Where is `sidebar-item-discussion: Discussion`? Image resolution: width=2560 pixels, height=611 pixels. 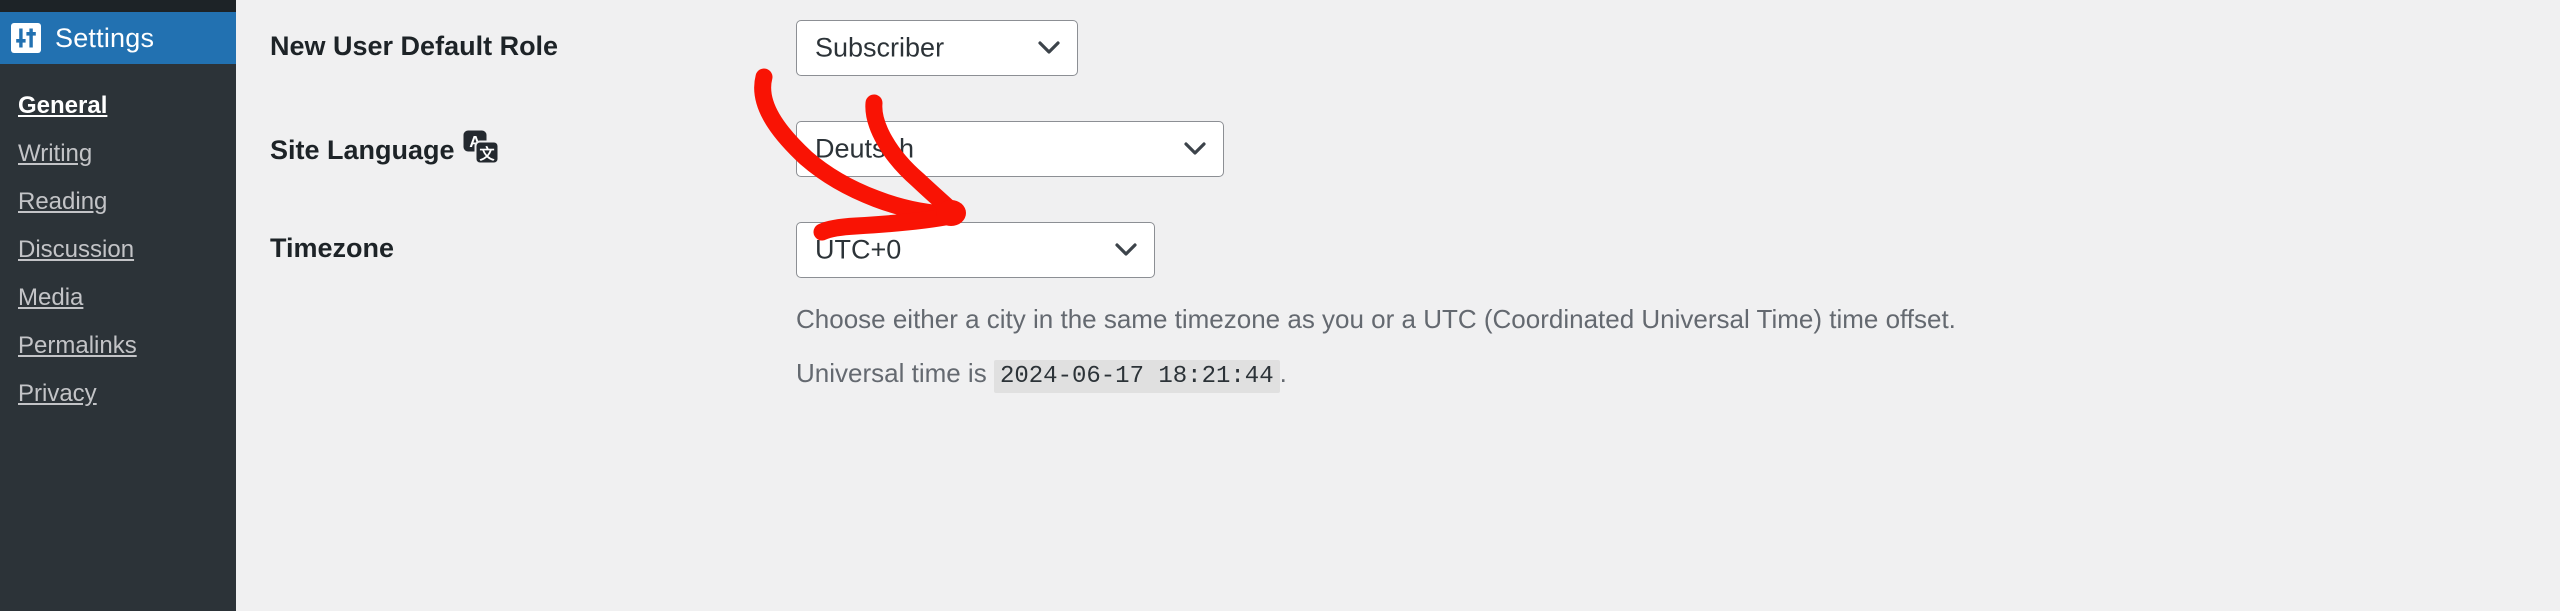 sidebar-item-discussion: Discussion is located at coordinates (118, 250).